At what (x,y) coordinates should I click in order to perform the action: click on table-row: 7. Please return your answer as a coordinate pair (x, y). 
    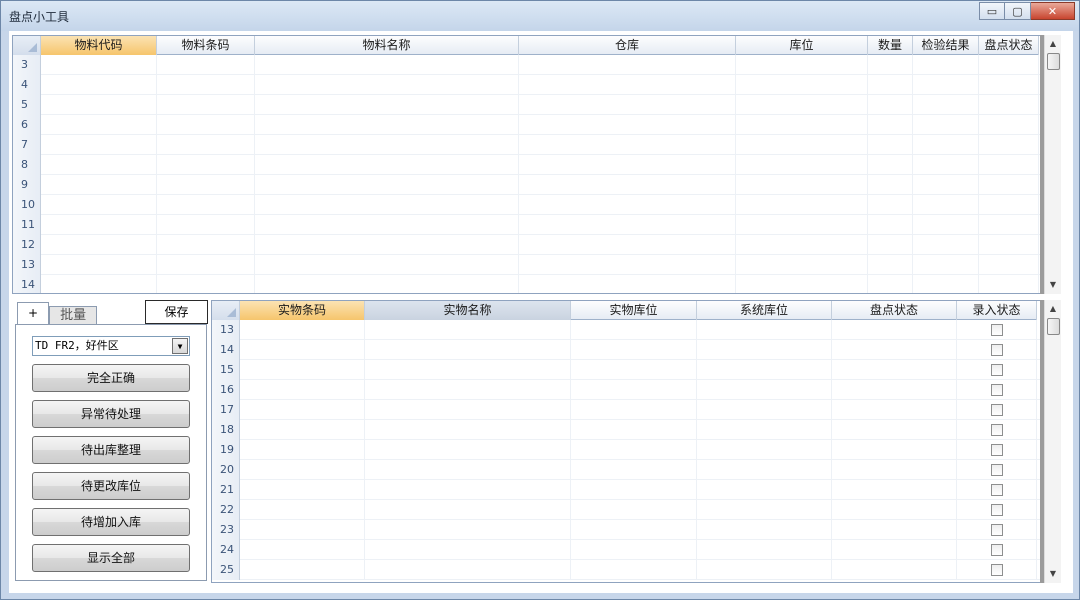
    Looking at the image, I should click on (527, 145).